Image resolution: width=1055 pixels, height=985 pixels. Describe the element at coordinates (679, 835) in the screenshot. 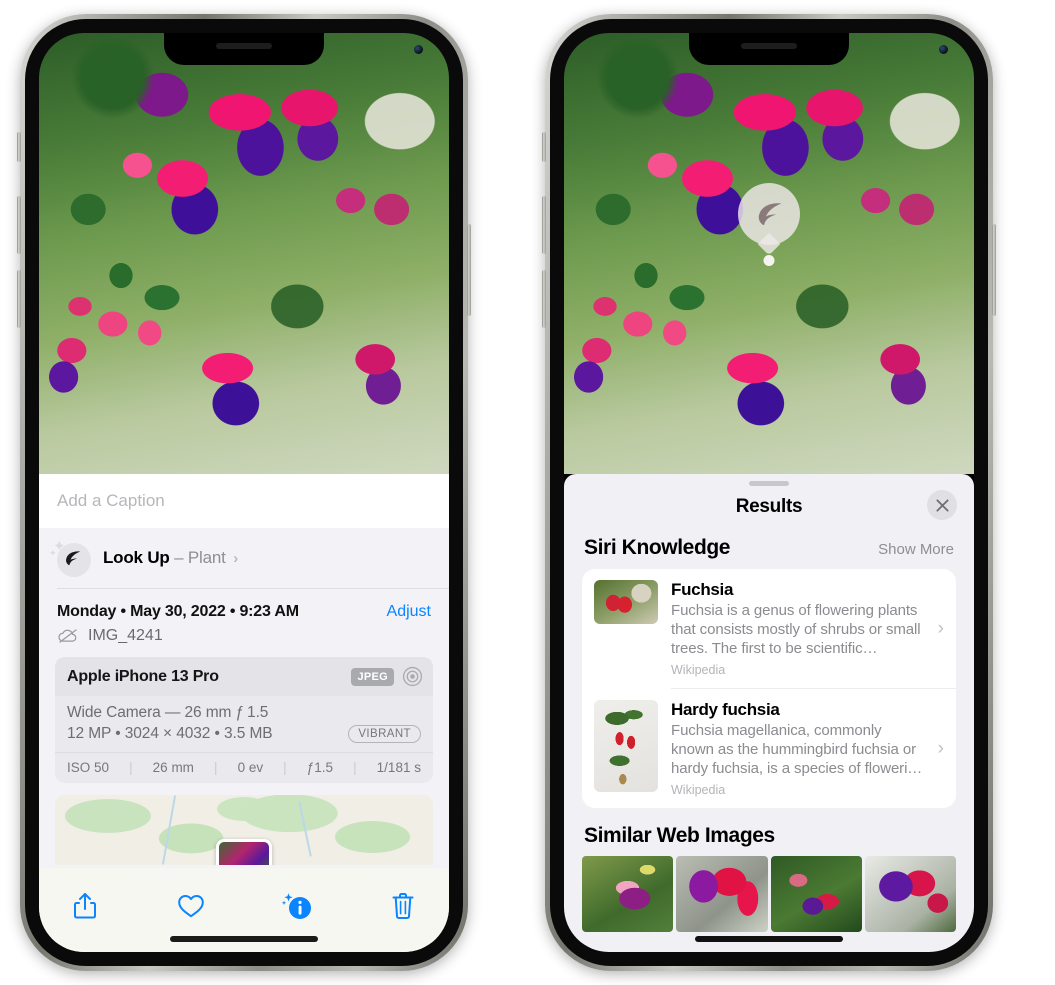

I see `section-title: Similar Web Images` at that location.